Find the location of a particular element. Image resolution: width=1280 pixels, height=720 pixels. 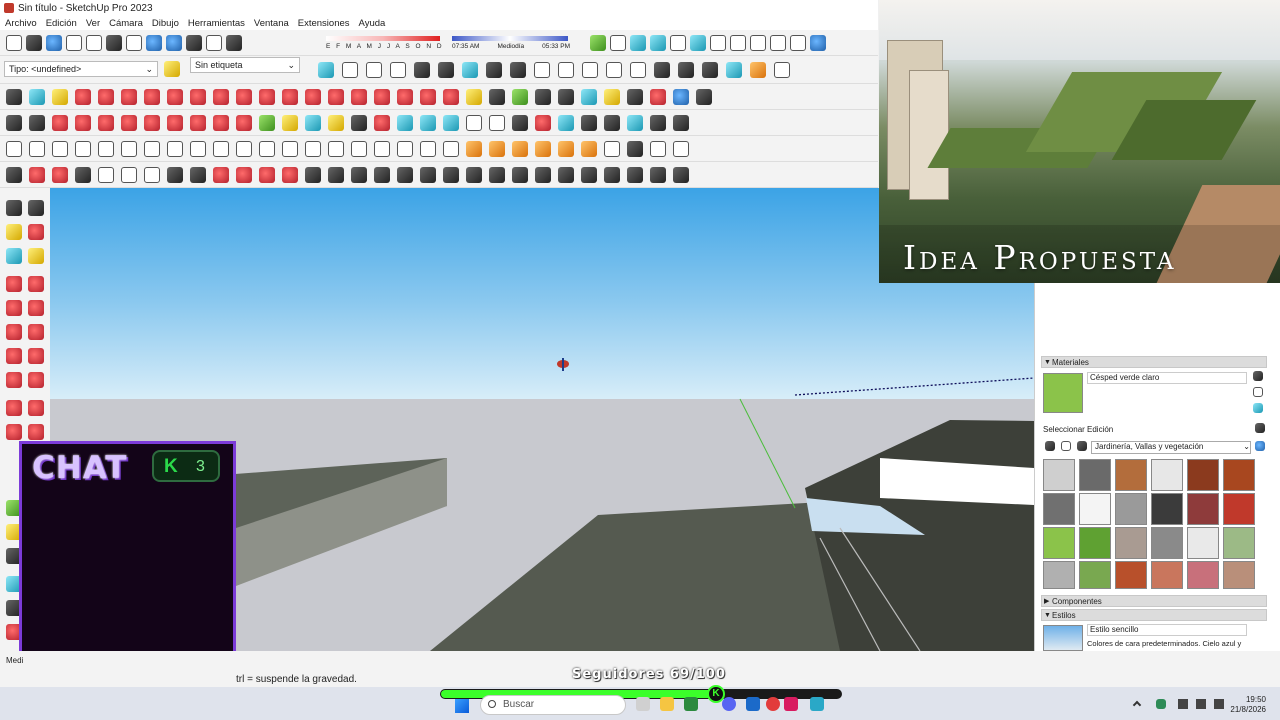

display-sections-icon is located at coordinates (686, 70).